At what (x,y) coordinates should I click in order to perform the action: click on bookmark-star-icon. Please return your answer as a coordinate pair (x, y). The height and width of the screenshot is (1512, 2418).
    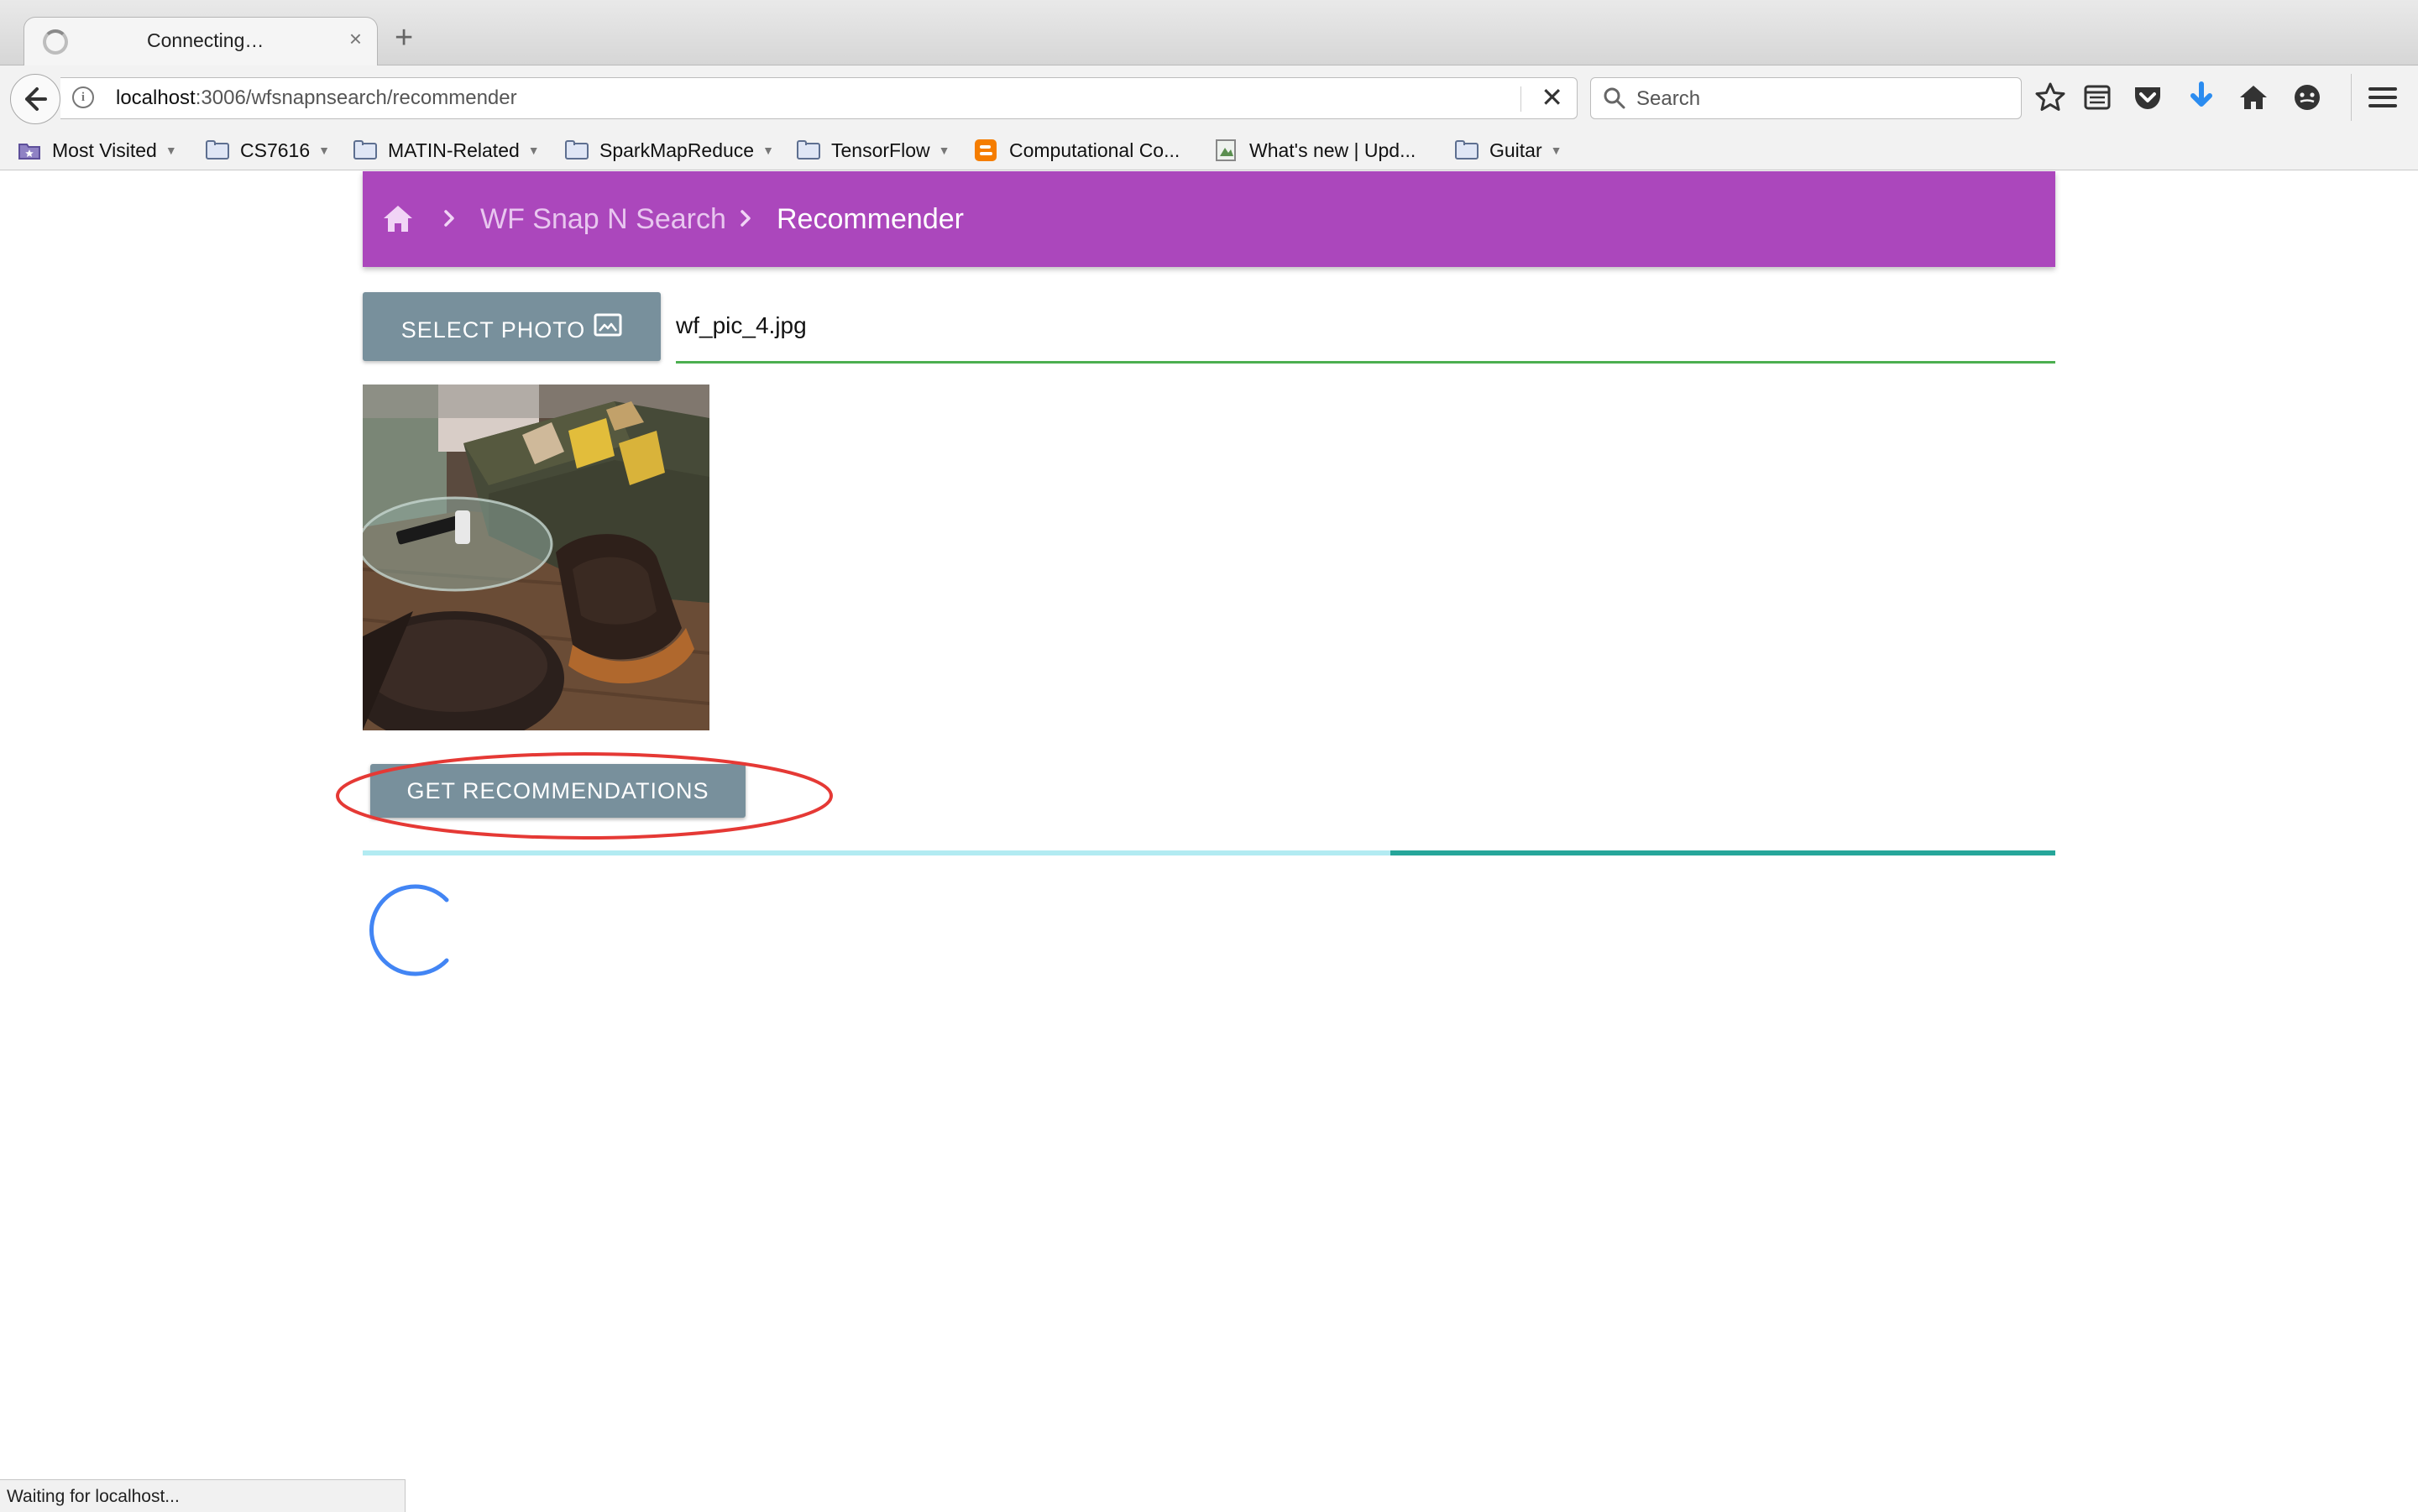
    Looking at the image, I should click on (2050, 97).